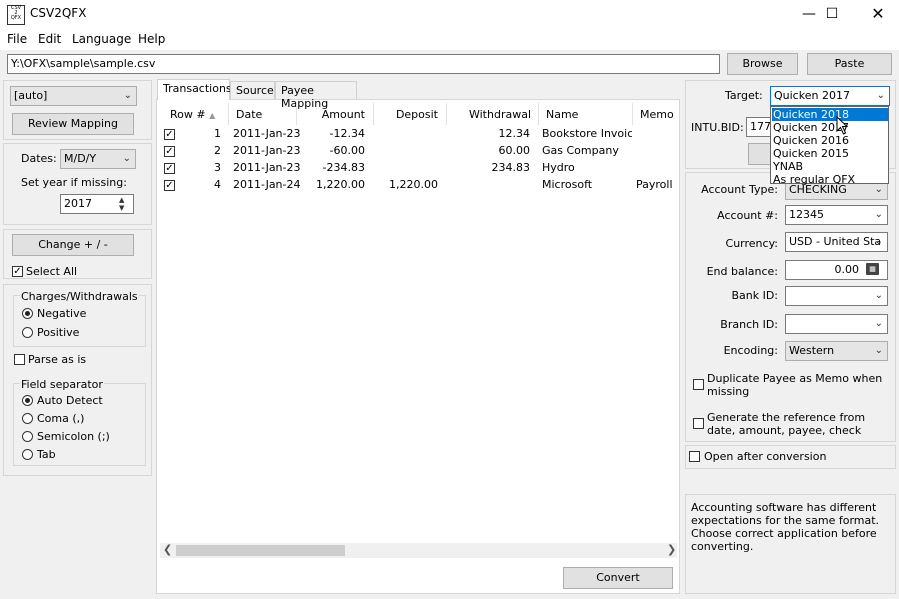 Image resolution: width=899 pixels, height=599 pixels. What do you see at coordinates (878, 14) in the screenshot?
I see `close-icon: ✕` at bounding box center [878, 14].